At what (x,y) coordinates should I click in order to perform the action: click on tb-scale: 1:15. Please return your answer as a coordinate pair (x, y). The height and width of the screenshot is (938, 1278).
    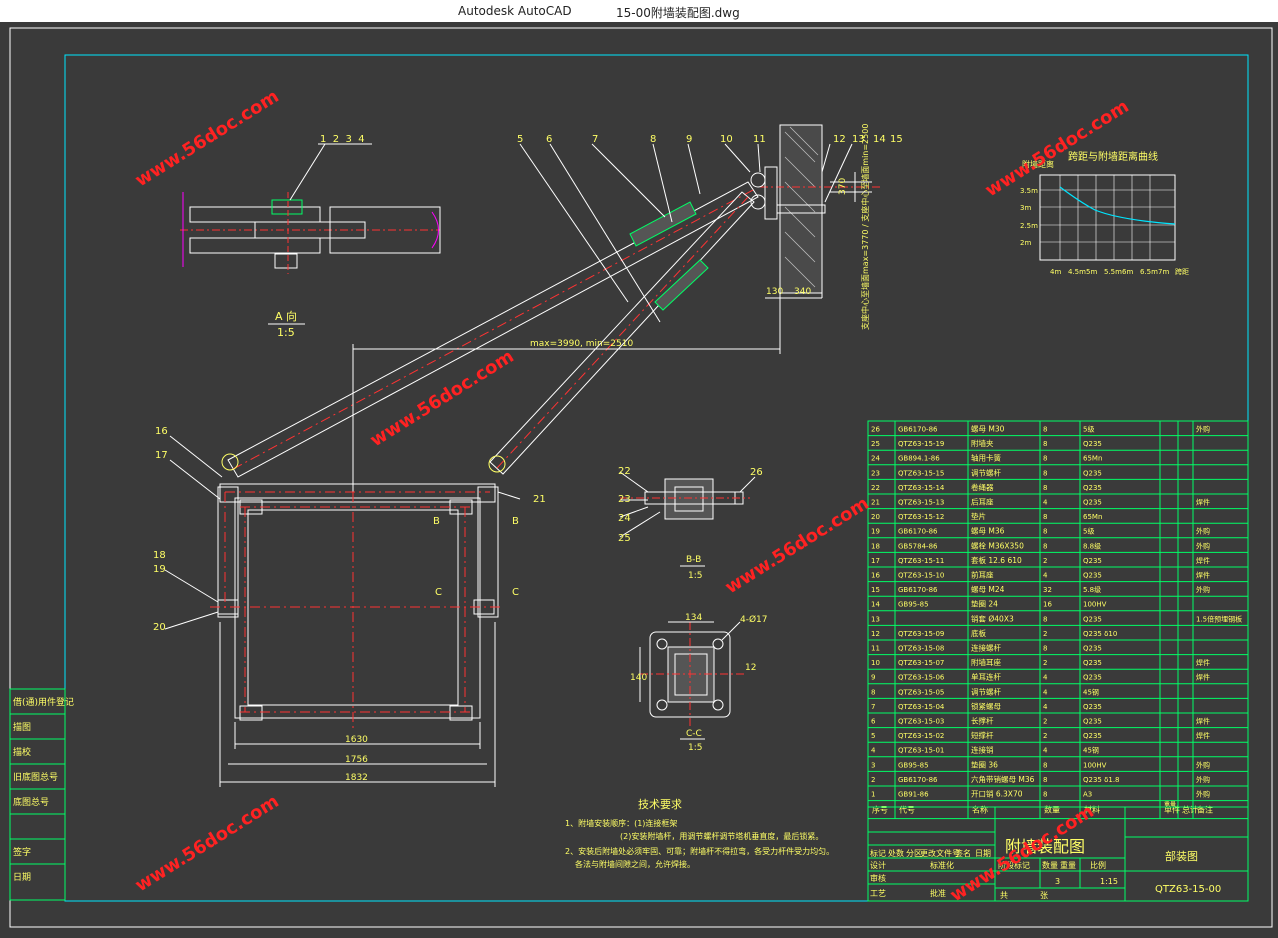
    Looking at the image, I should click on (1109, 881).